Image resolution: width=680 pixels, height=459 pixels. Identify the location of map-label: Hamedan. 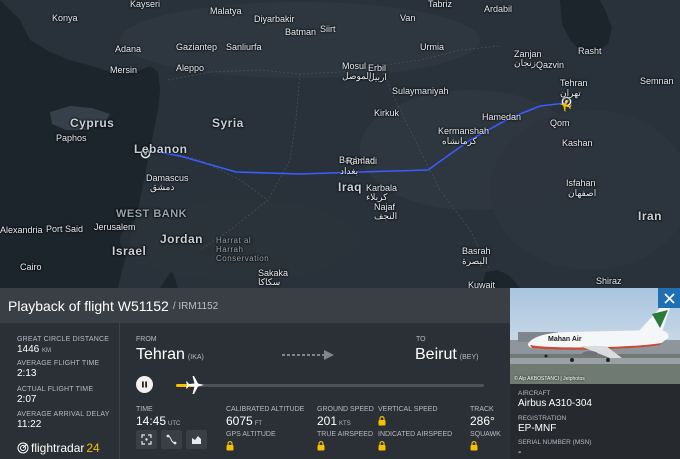
(502, 117).